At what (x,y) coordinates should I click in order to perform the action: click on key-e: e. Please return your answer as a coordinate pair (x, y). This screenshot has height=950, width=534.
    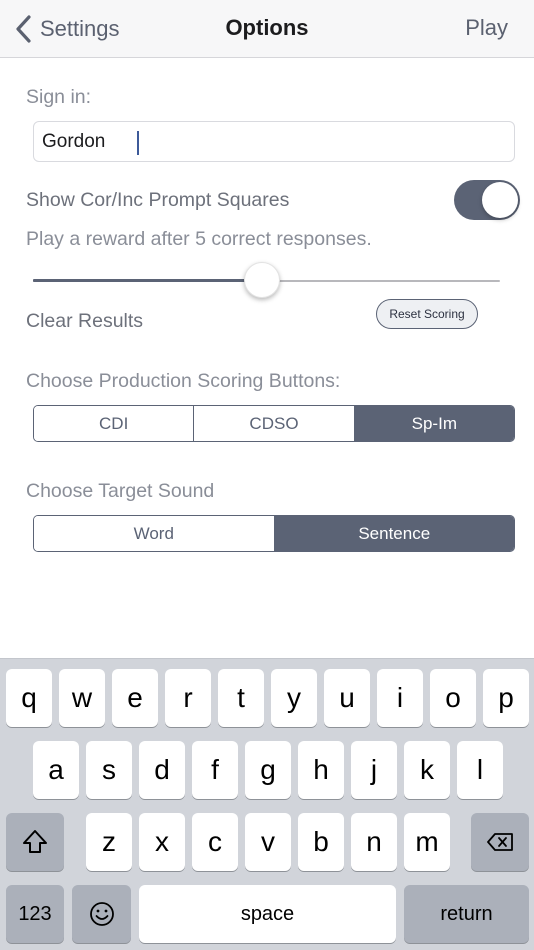
    Looking at the image, I should click on (135, 698).